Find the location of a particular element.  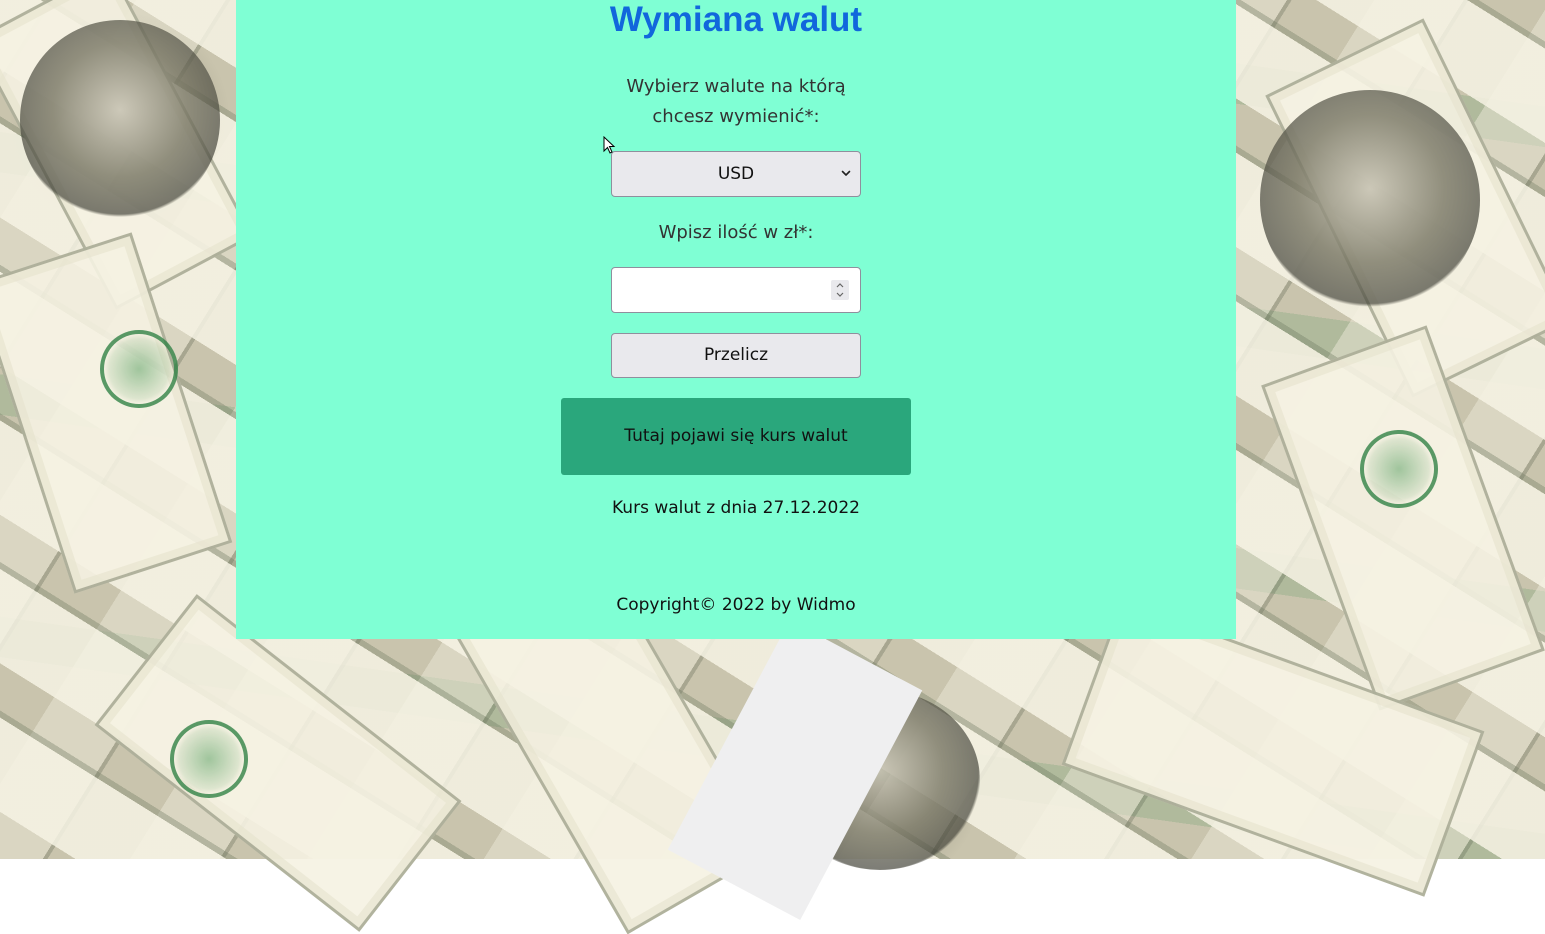

spinner-arrows-icon is located at coordinates (840, 290).